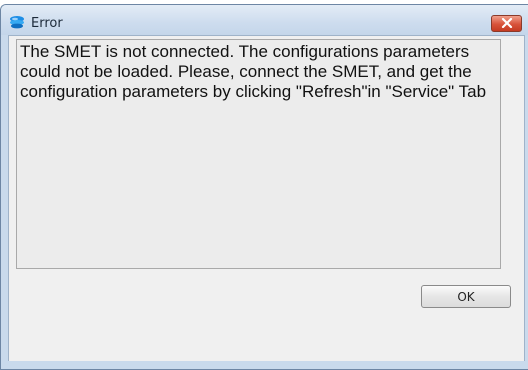  What do you see at coordinates (264, 20) in the screenshot?
I see `title-bar: Error` at bounding box center [264, 20].